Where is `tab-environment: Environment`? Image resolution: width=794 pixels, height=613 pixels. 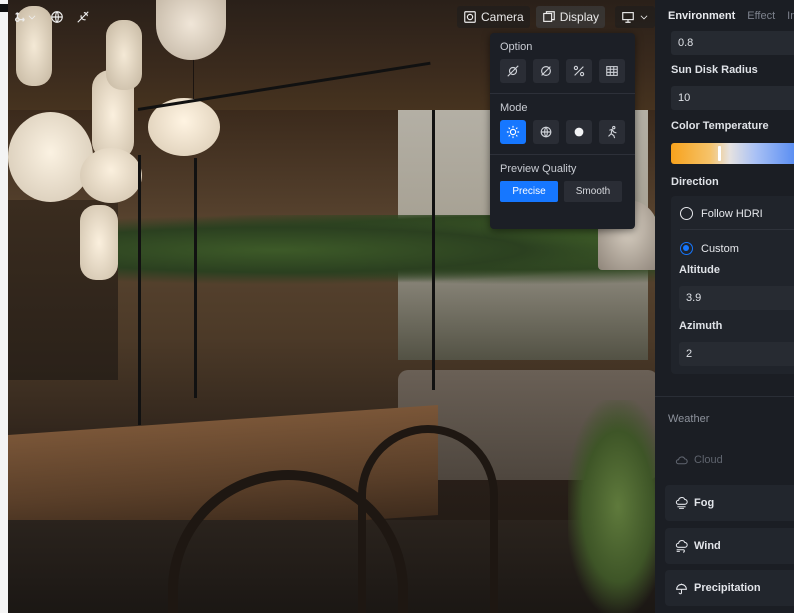 tab-environment: Environment is located at coordinates (701, 16).